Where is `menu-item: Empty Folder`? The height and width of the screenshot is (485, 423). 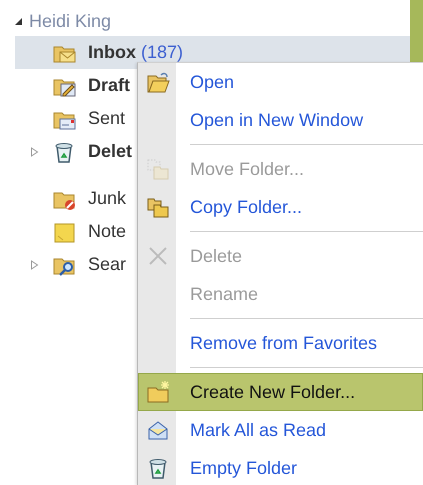 menu-item: Empty Folder is located at coordinates (280, 467).